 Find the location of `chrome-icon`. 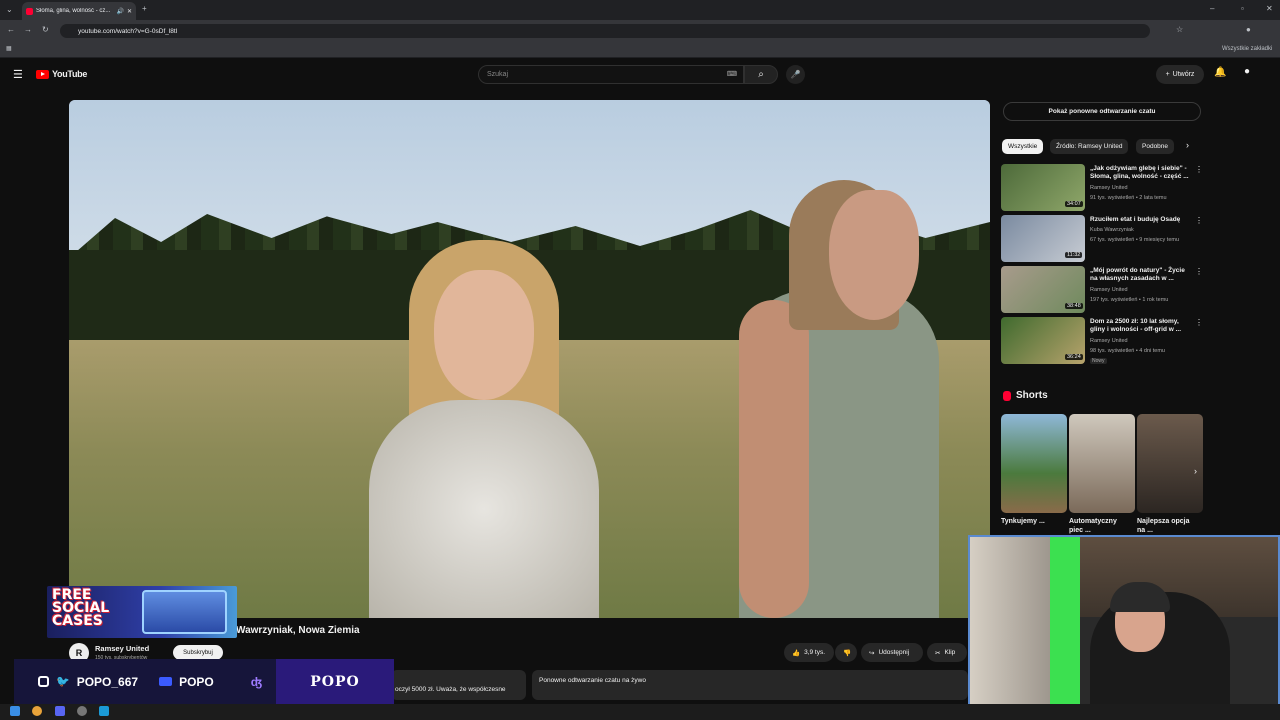

chrome-icon is located at coordinates (37, 711).